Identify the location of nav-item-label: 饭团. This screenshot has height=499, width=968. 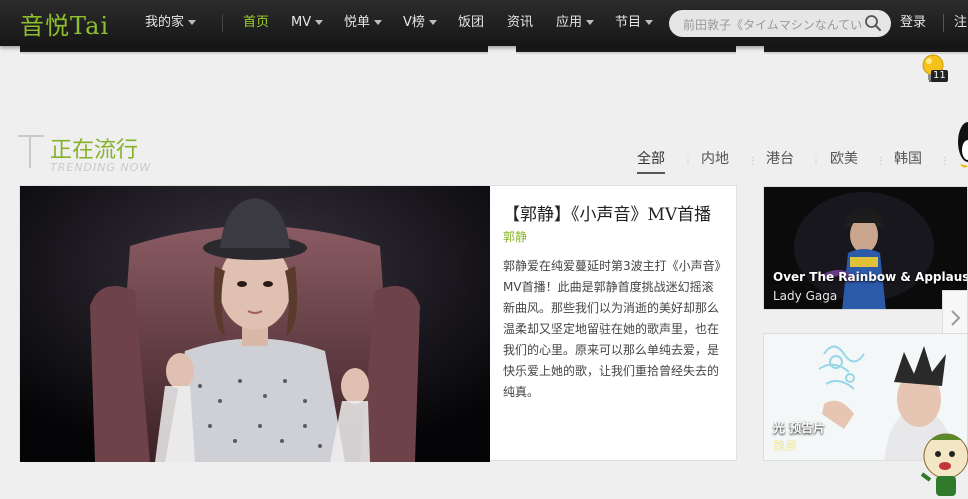
(471, 22).